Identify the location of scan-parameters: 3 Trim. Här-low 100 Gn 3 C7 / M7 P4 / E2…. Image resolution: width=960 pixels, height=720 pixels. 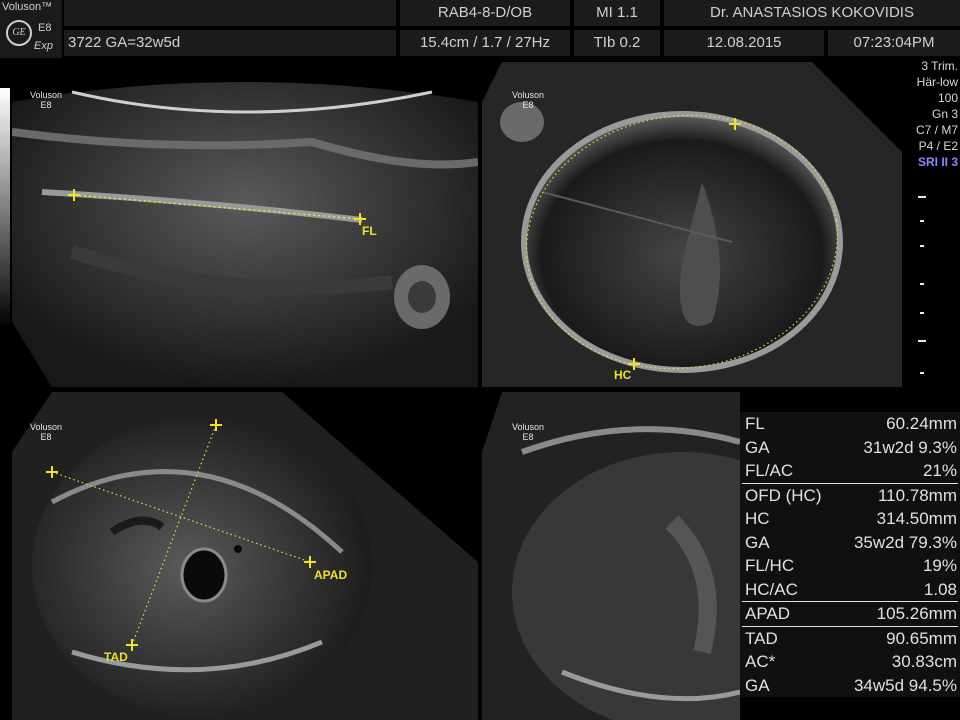
(937, 114).